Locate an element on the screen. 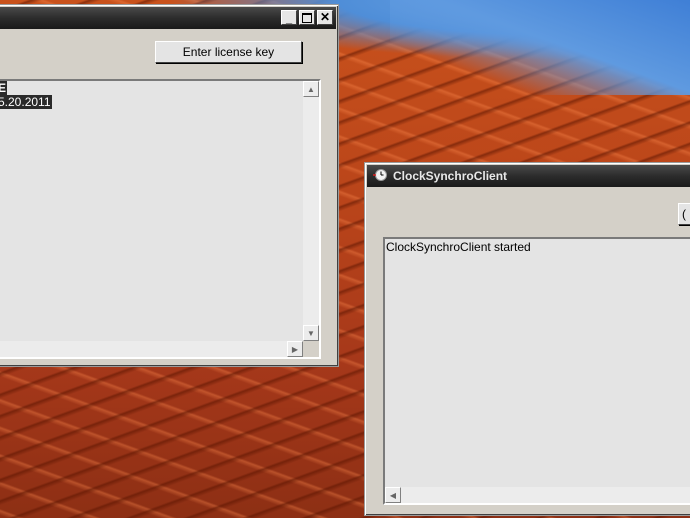 The width and height of the screenshot is (690, 518). wallpaper-sky is located at coordinates (540, 47).